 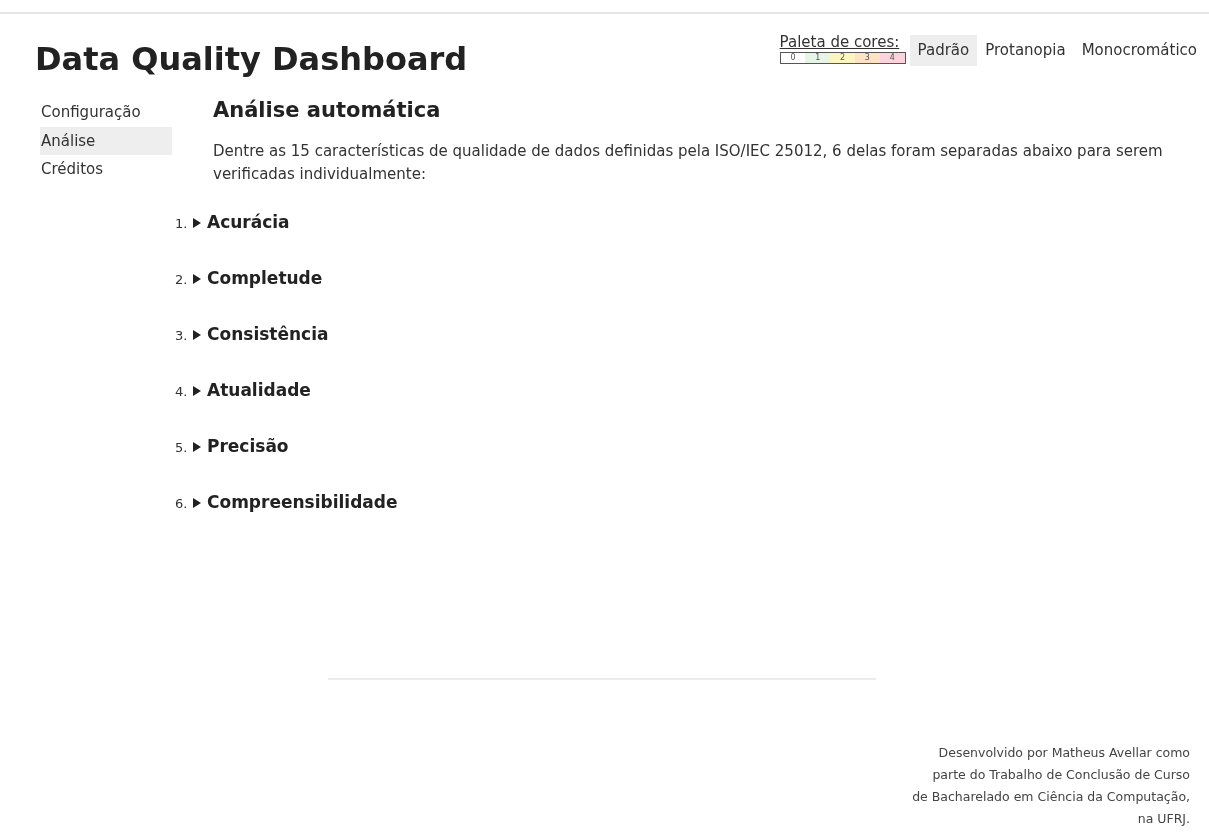 I want to click on list-number: 5., so click(x=182, y=447).